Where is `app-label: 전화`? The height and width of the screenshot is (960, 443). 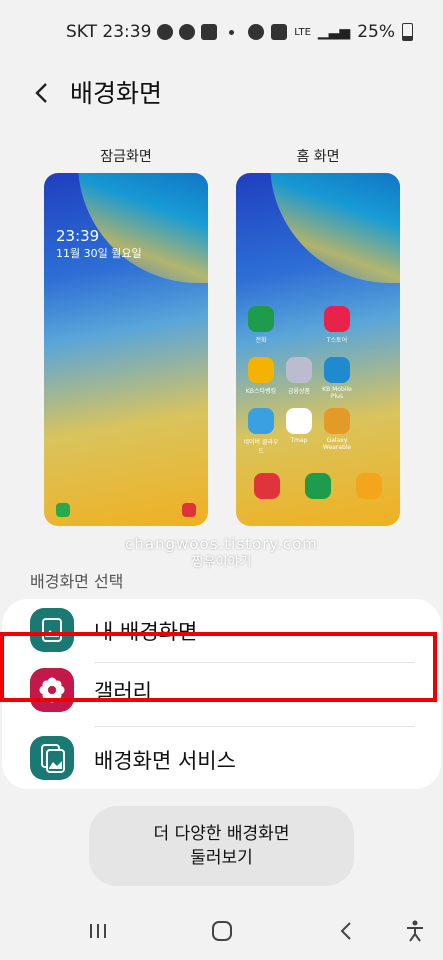
app-label: 전화 is located at coordinates (261, 340).